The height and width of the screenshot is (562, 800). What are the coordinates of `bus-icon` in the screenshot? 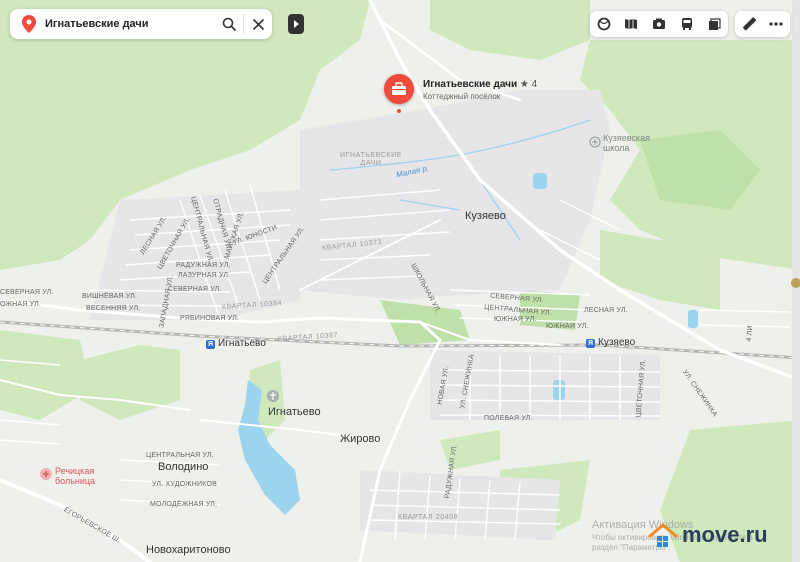 It's located at (687, 24).